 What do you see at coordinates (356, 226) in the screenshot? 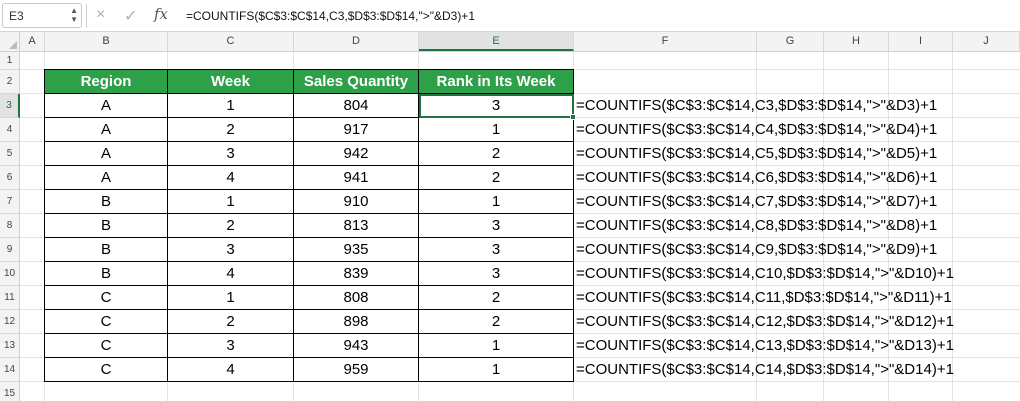
I see `cell-sales-quantity: 813` at bounding box center [356, 226].